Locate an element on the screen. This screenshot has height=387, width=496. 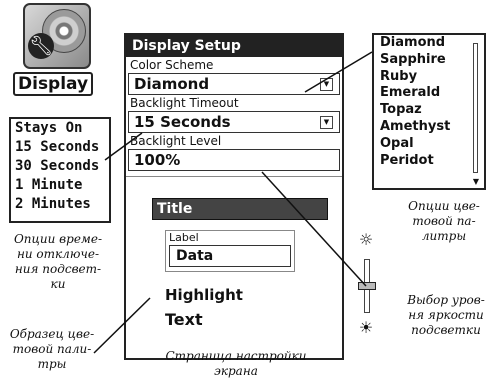
color-scheme-value: Diamond is located at coordinates (172, 84).